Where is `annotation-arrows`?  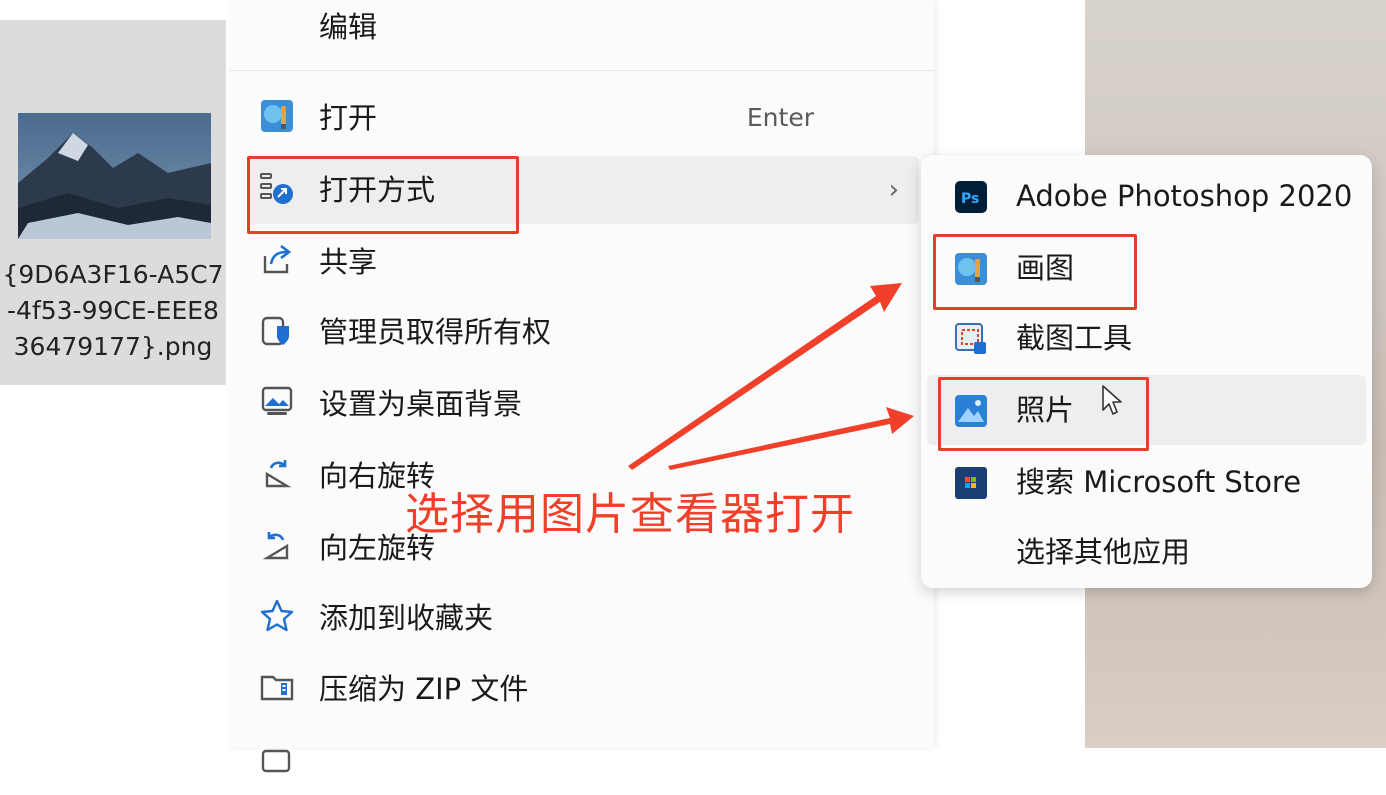
annotation-arrows is located at coordinates (771, 376).